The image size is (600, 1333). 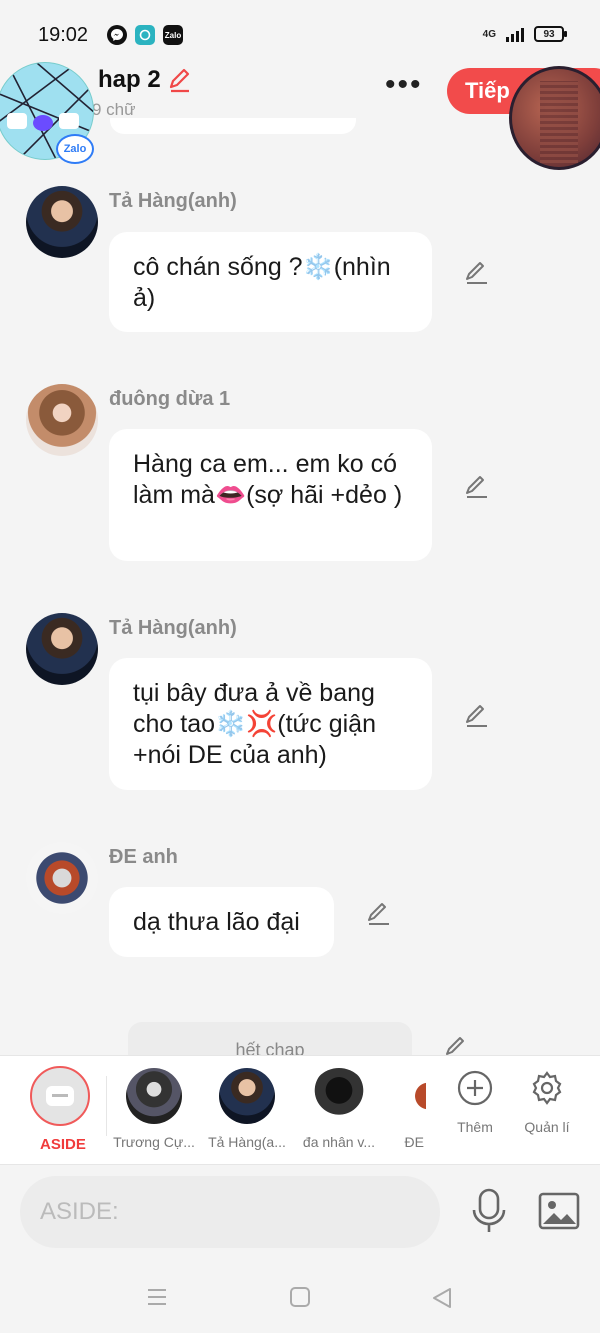 What do you see at coordinates (559, 122) in the screenshot?
I see `building-image` at bounding box center [559, 122].